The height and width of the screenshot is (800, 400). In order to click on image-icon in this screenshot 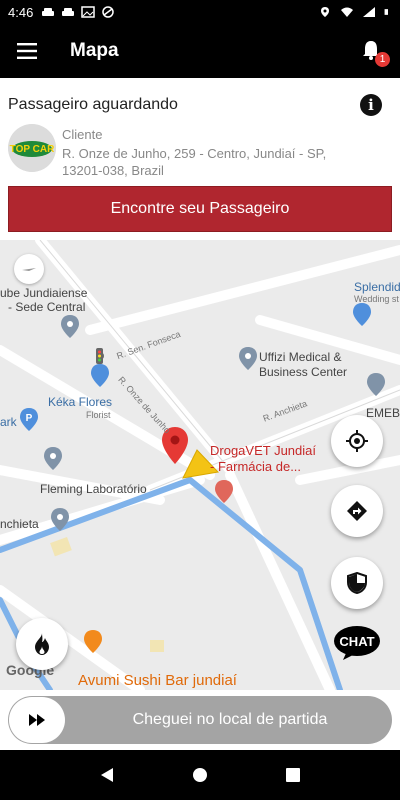, I will do `click(88, 12)`.